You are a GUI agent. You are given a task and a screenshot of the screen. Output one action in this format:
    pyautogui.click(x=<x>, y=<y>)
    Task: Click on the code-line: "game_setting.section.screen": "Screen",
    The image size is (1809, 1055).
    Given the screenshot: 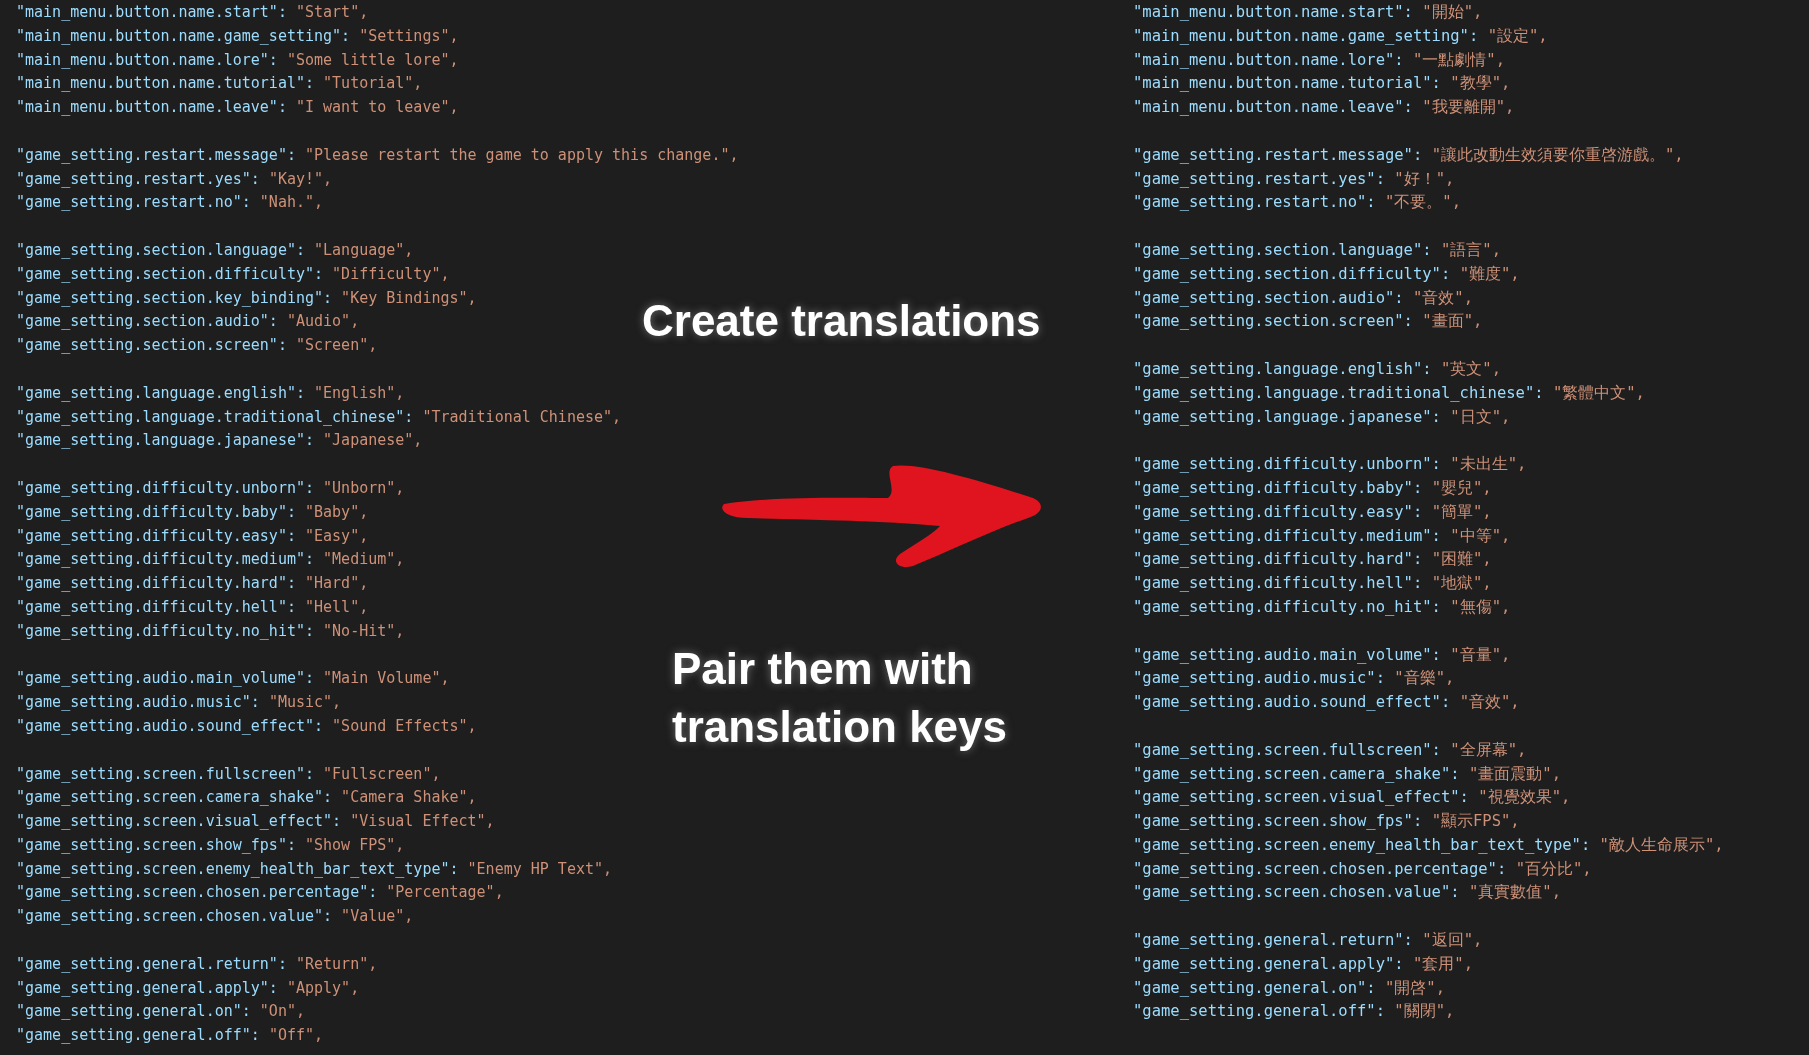 What is the action you would take?
    pyautogui.click(x=197, y=346)
    